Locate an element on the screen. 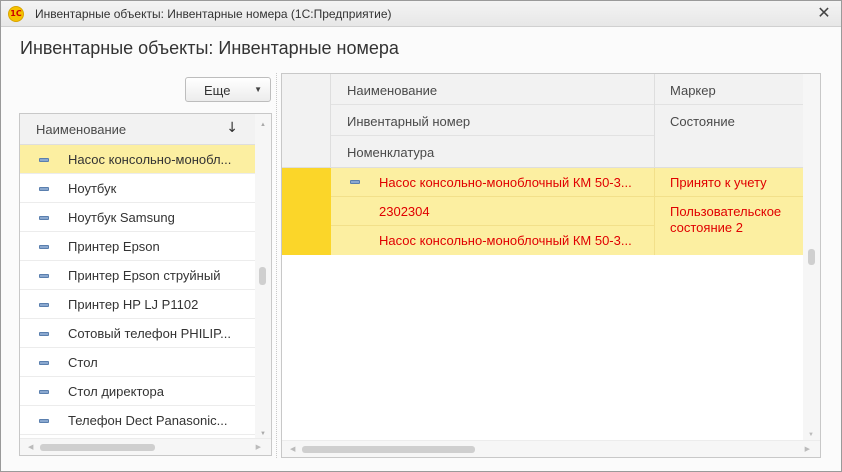  cell-marker: Принято к учету is located at coordinates (729, 182).